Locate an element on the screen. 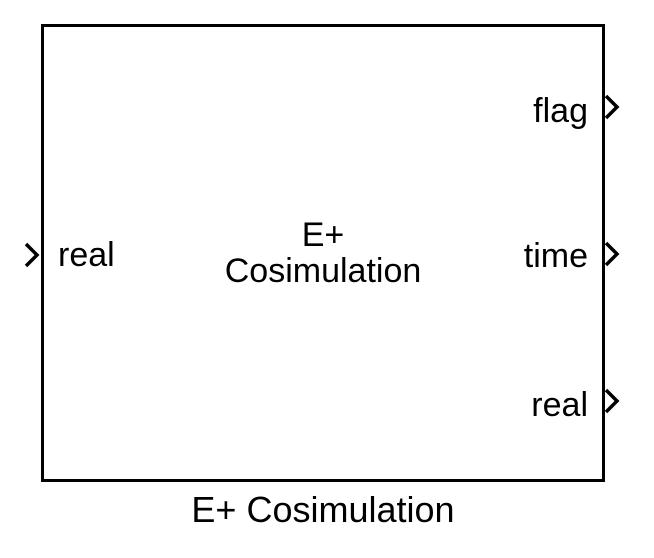  output-port-label-flag: flag is located at coordinates (560, 111).